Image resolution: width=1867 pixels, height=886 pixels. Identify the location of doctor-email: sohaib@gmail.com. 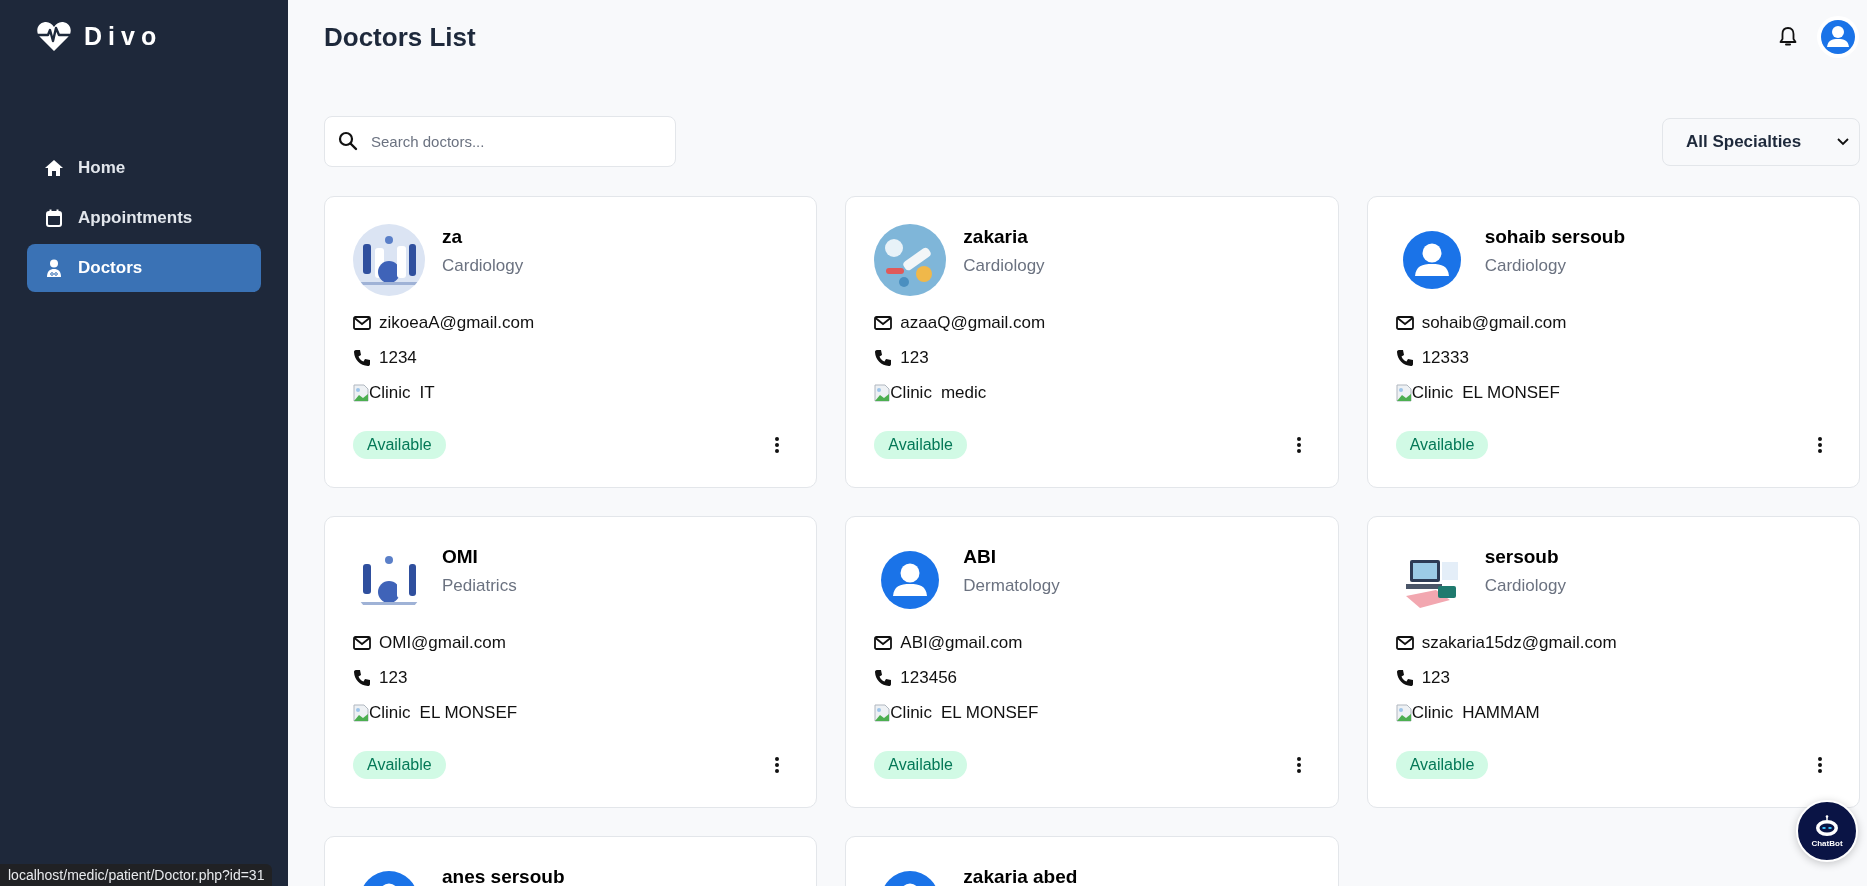
(1494, 322).